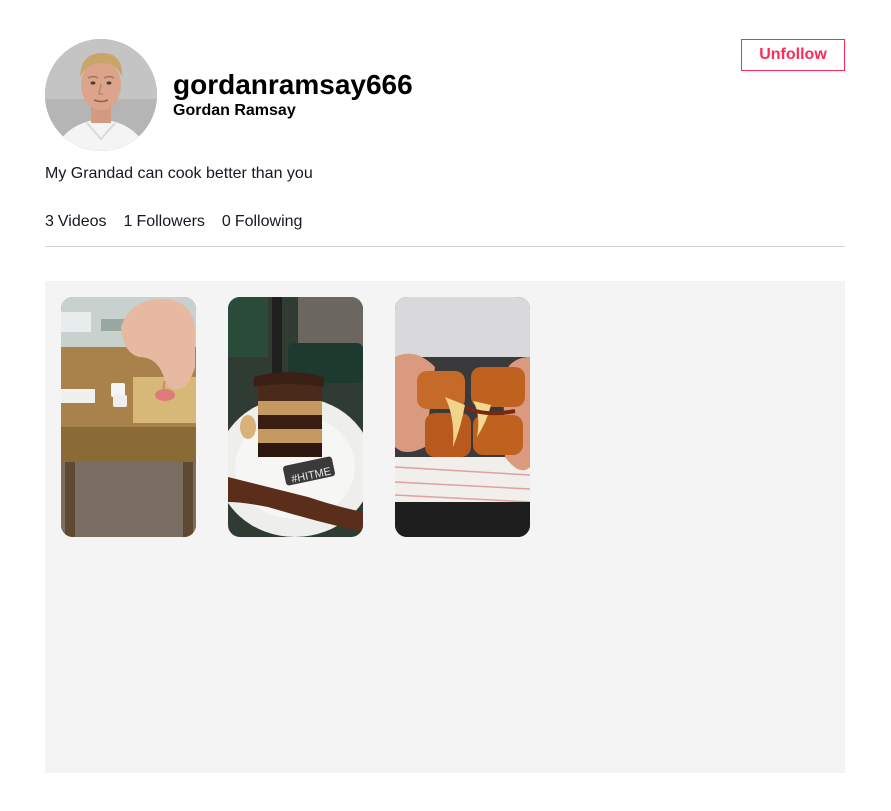 The height and width of the screenshot is (811, 891). What do you see at coordinates (293, 84) in the screenshot?
I see `username: gordanramsay666` at bounding box center [293, 84].